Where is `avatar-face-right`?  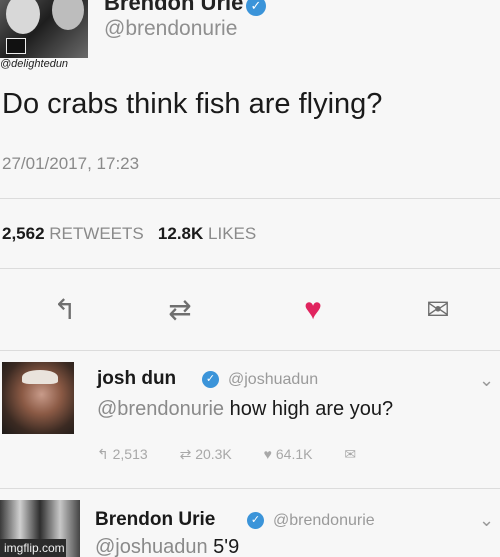 avatar-face-right is located at coordinates (68, 15).